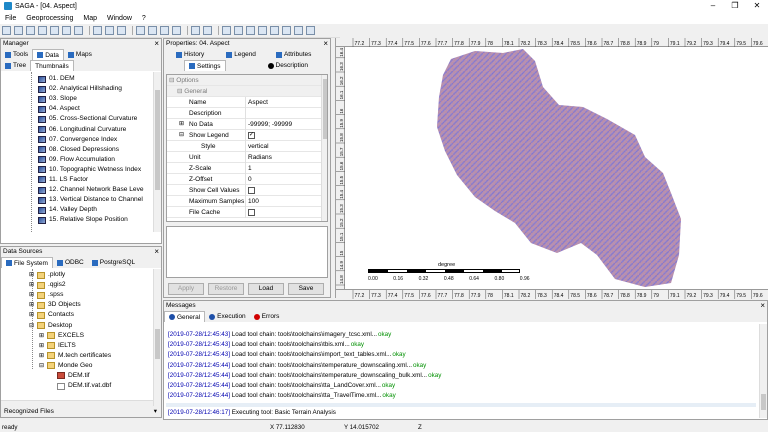 The width and height of the screenshot is (768, 432). I want to click on restore-button: ❐, so click(735, 6).